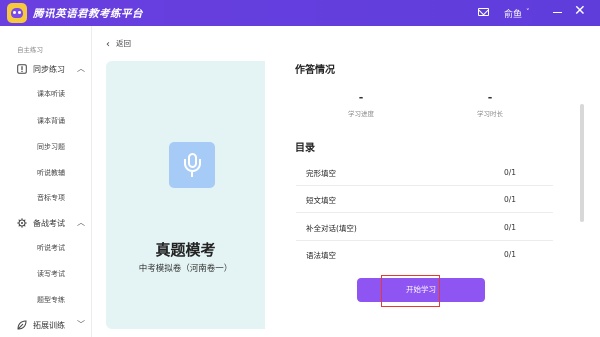 Image resolution: width=600 pixels, height=337 pixels. I want to click on title-bar: 腾讯英语君教考练平台 俞鱼 ˅ ✕, so click(300, 13).